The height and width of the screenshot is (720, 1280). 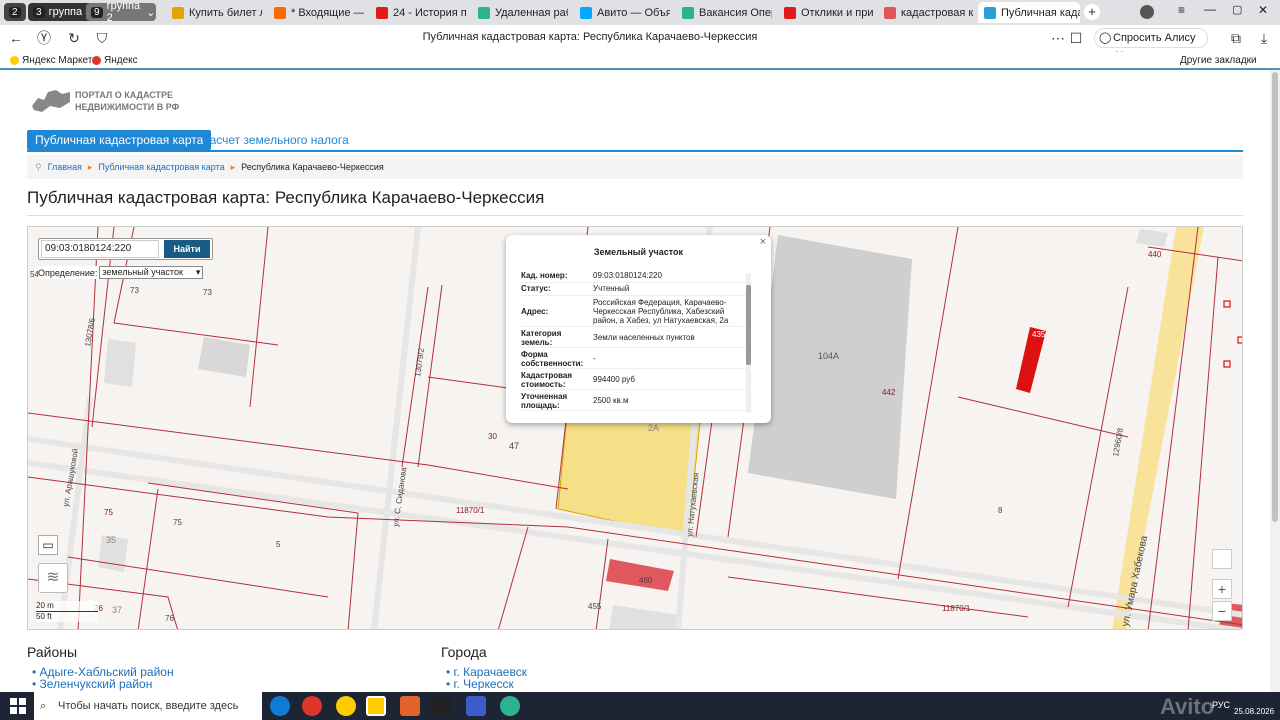 I want to click on yandex-active-icon, so click(x=376, y=706).